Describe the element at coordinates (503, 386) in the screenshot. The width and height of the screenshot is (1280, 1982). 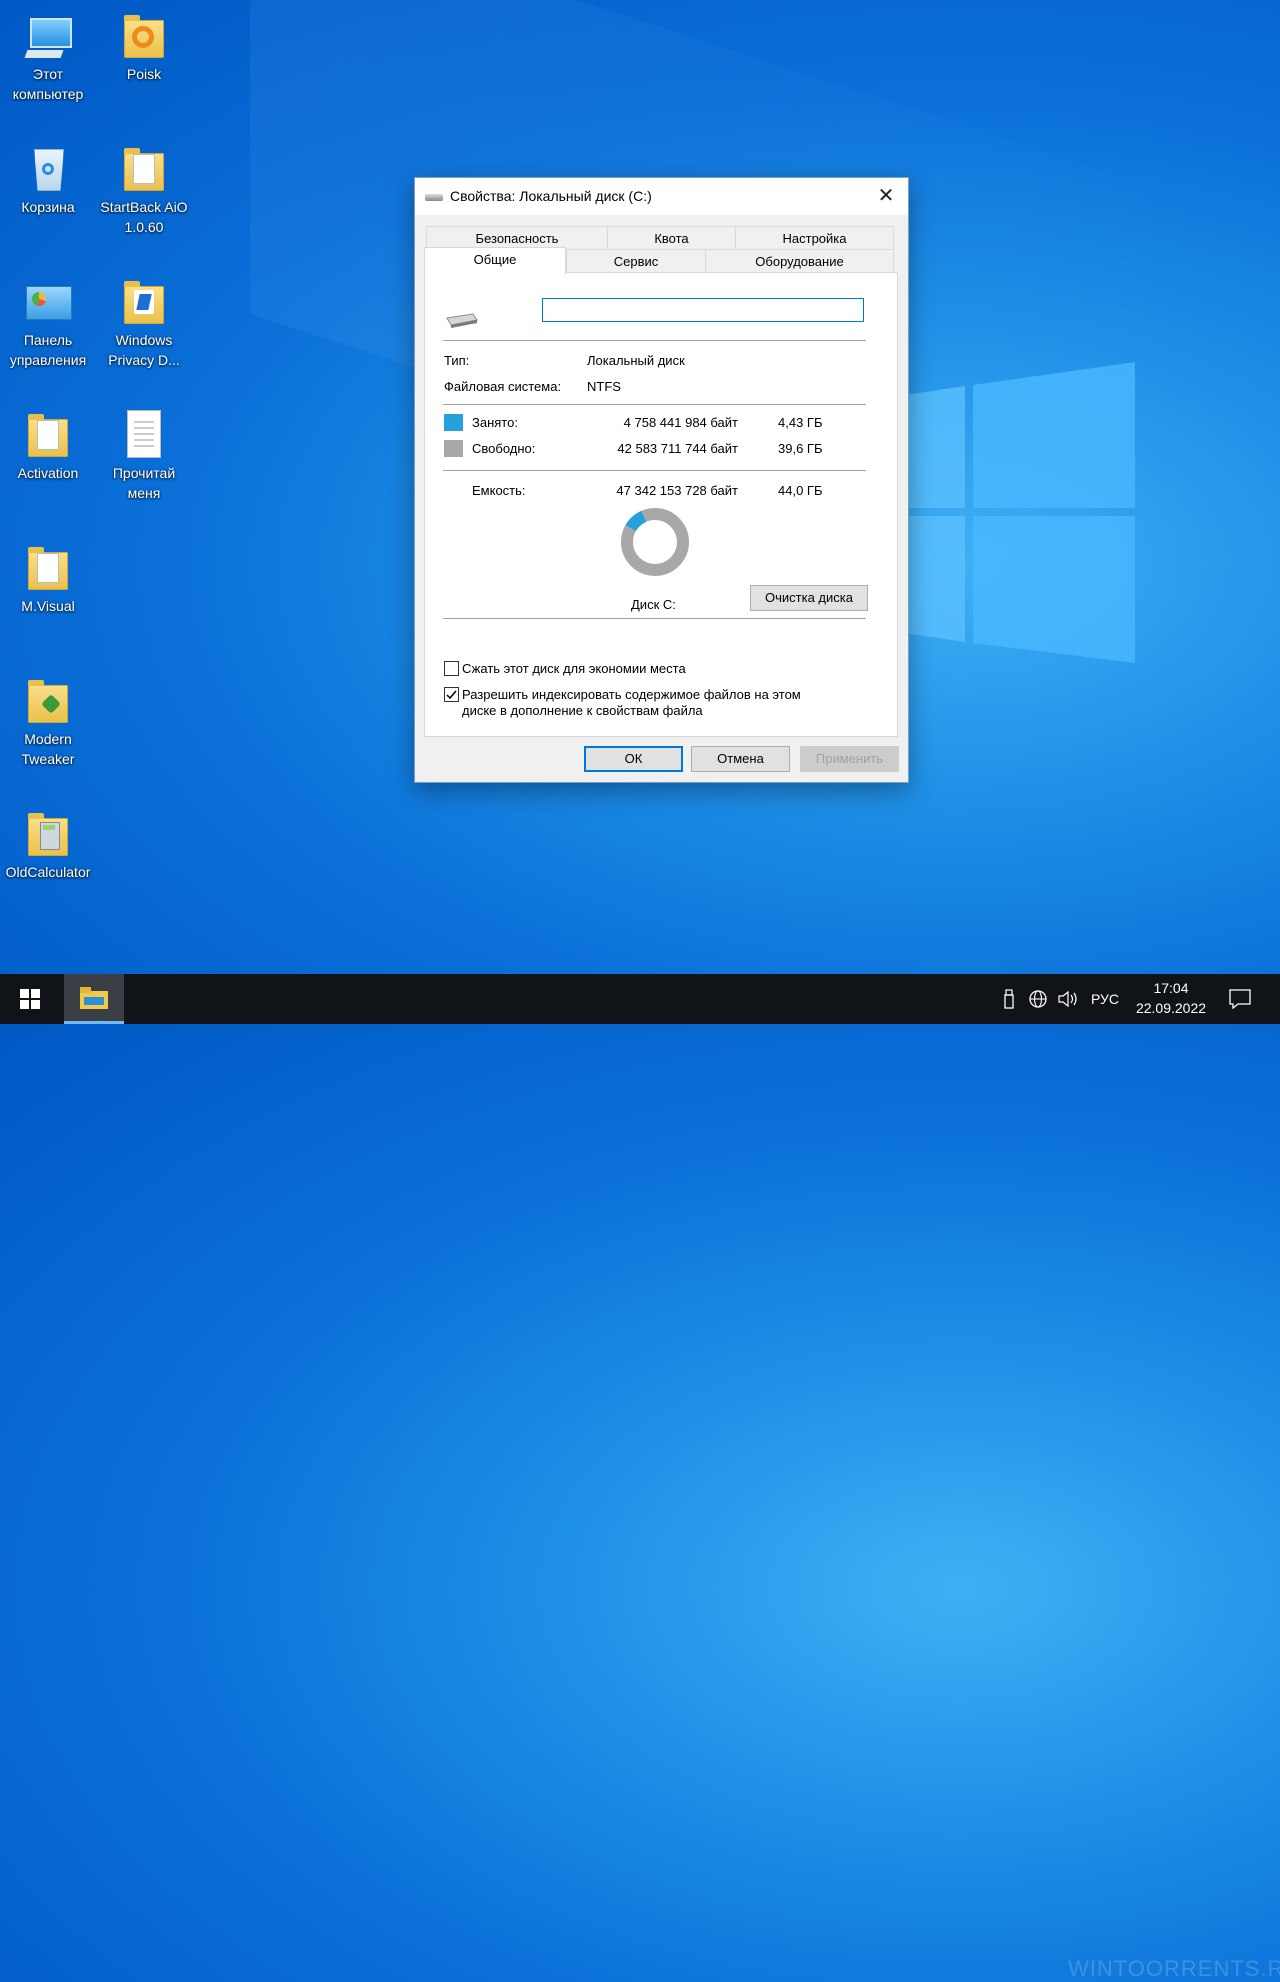
I see `filesystem-label: Файловая система:` at that location.